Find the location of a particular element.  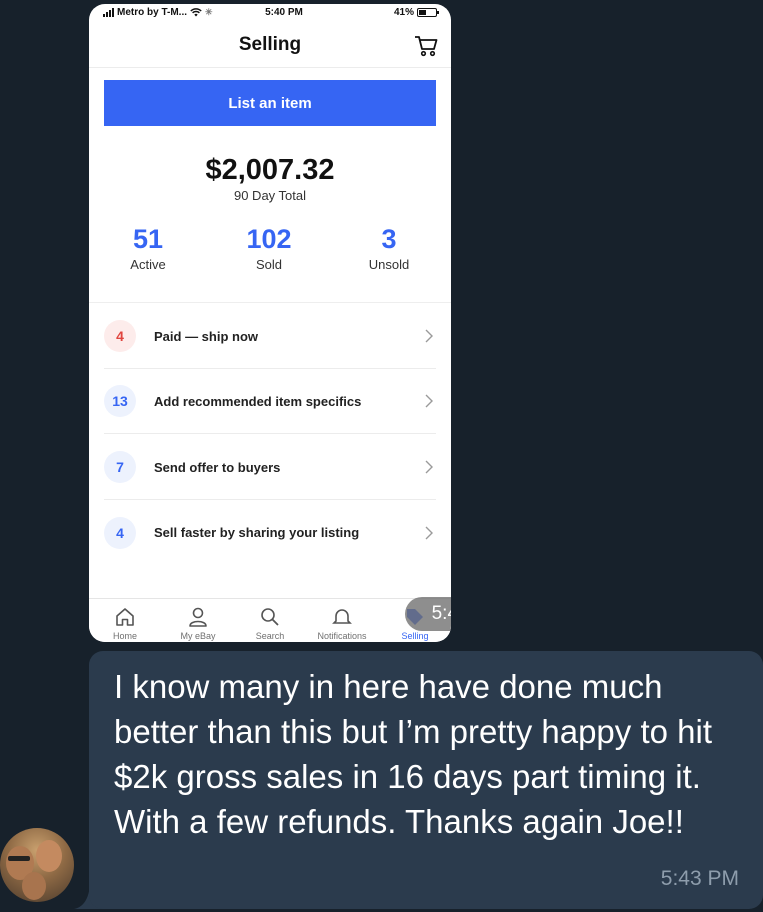

stat-active-value: 51 is located at coordinates (148, 239).